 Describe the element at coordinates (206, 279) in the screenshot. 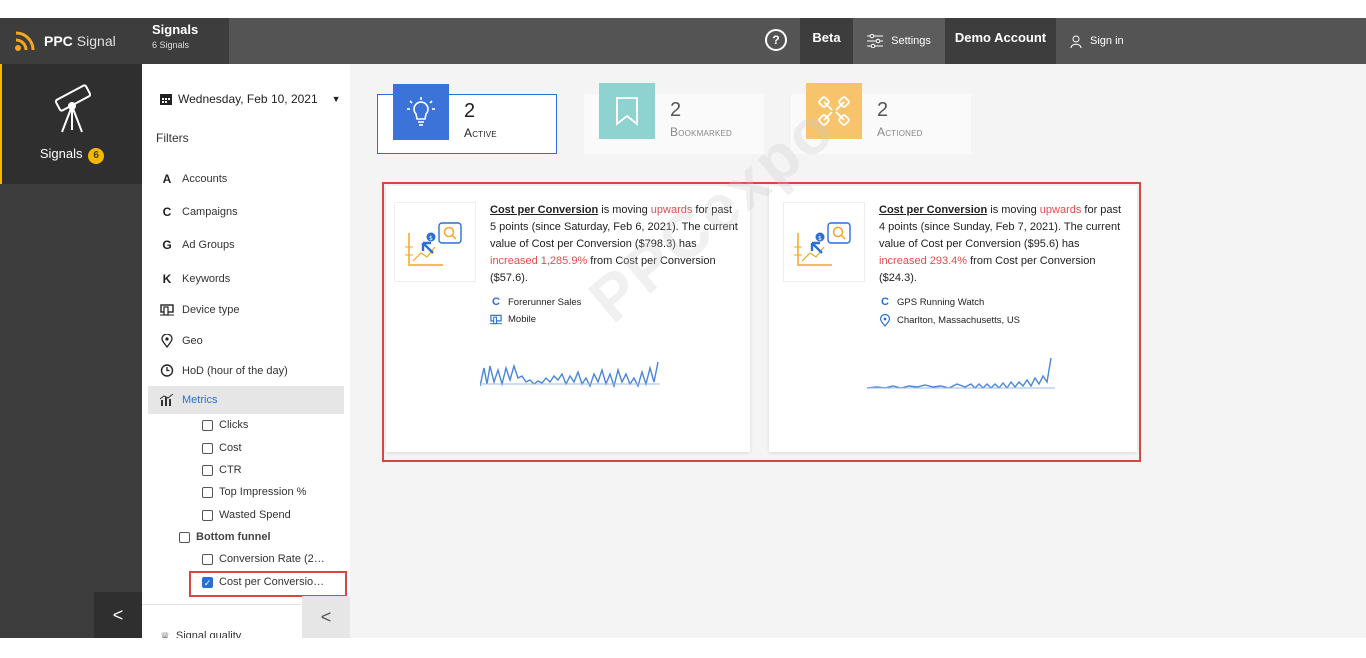

I see `filter-label: Keywords` at that location.